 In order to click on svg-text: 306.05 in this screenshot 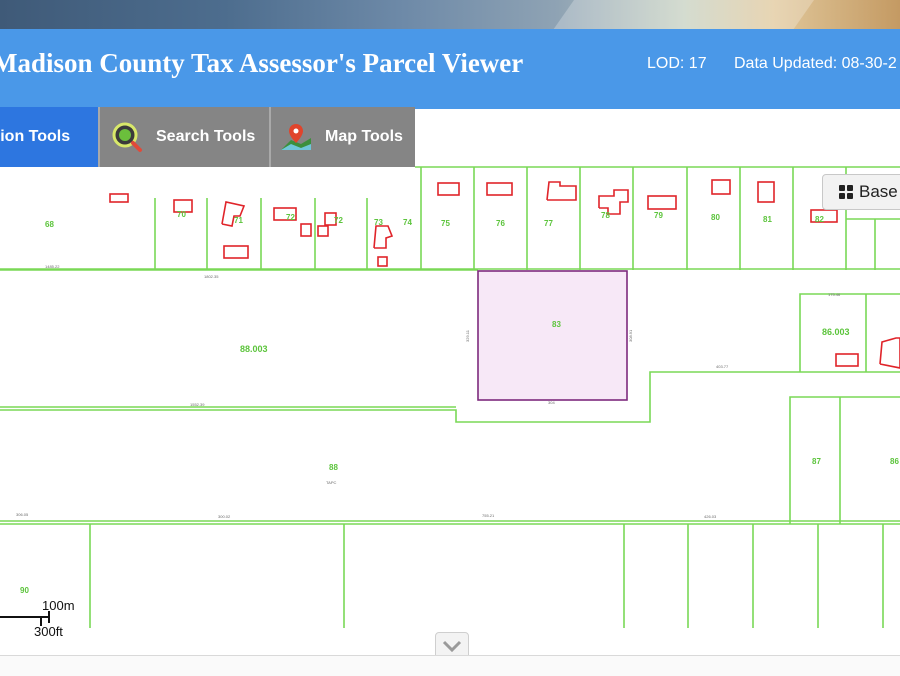, I will do `click(22, 514)`.